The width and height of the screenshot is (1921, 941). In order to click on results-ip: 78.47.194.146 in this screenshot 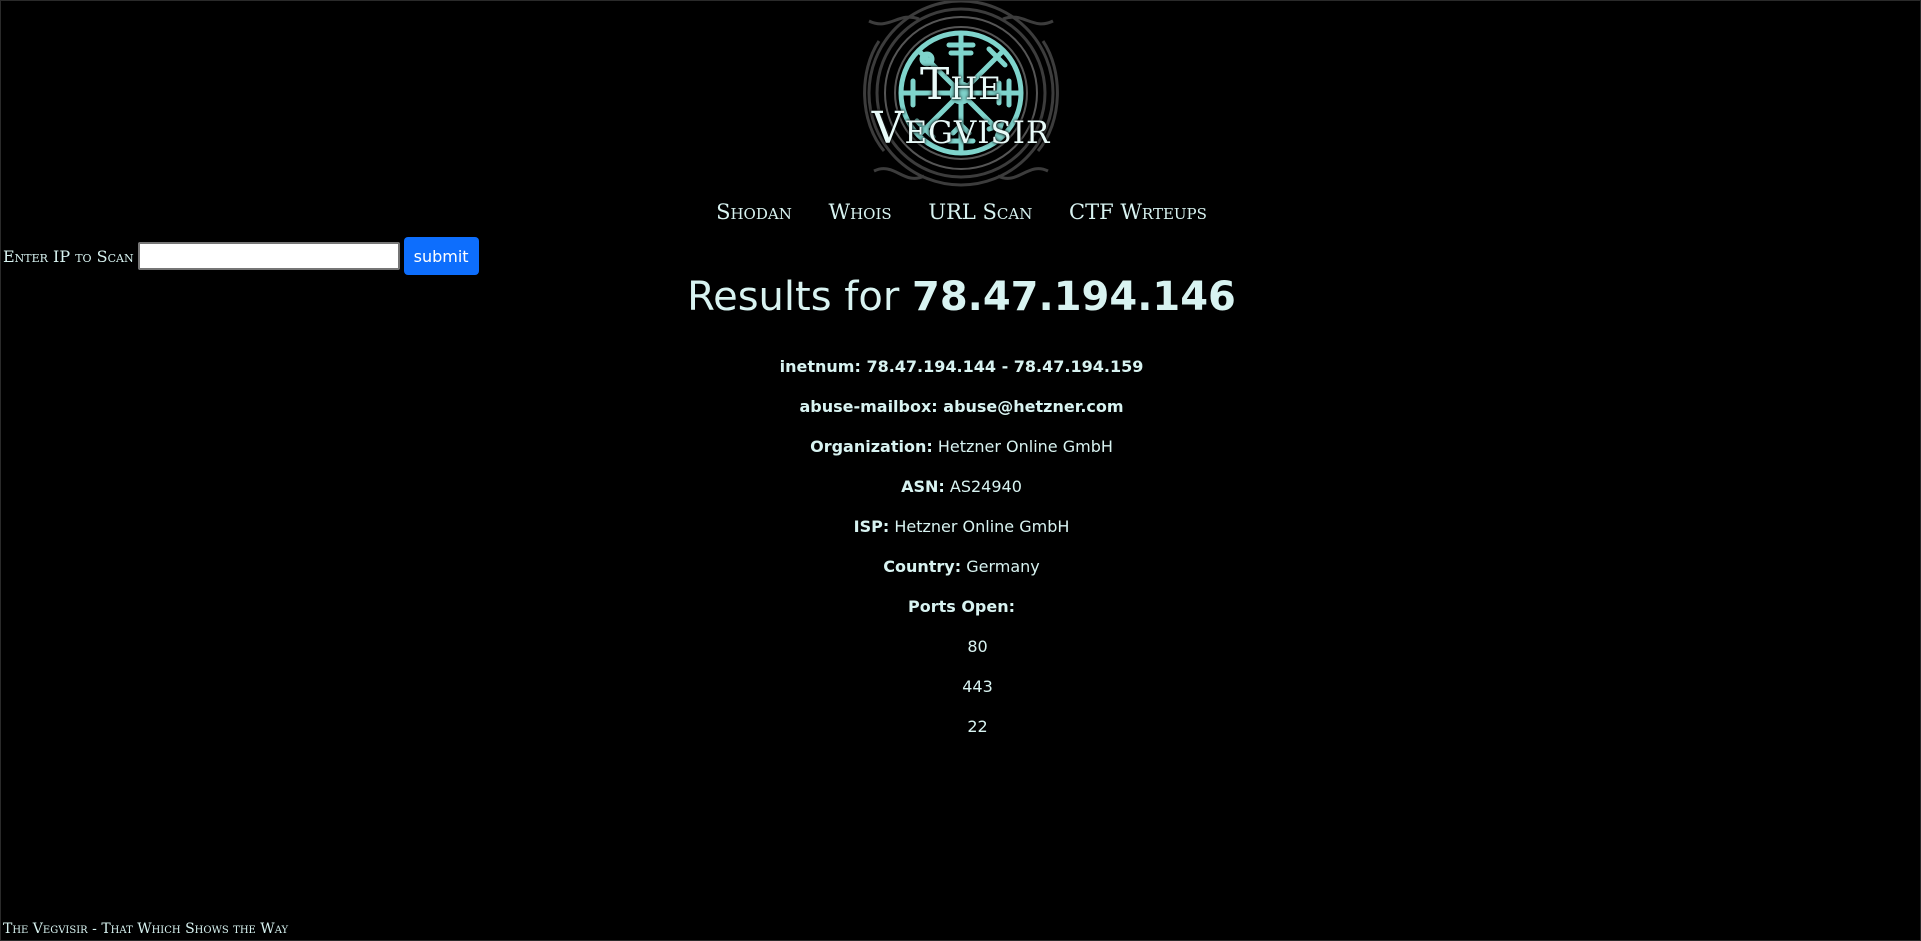, I will do `click(1073, 297)`.